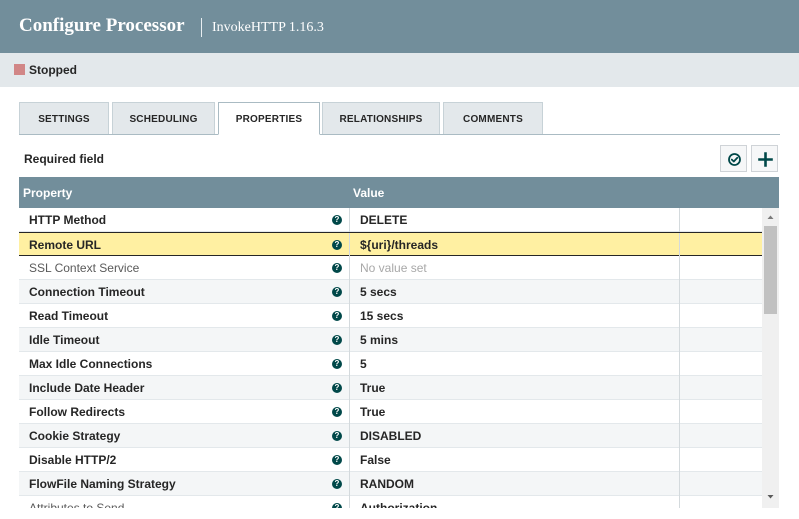 The image size is (799, 519). I want to click on property-value: RANDOM, so click(387, 484).